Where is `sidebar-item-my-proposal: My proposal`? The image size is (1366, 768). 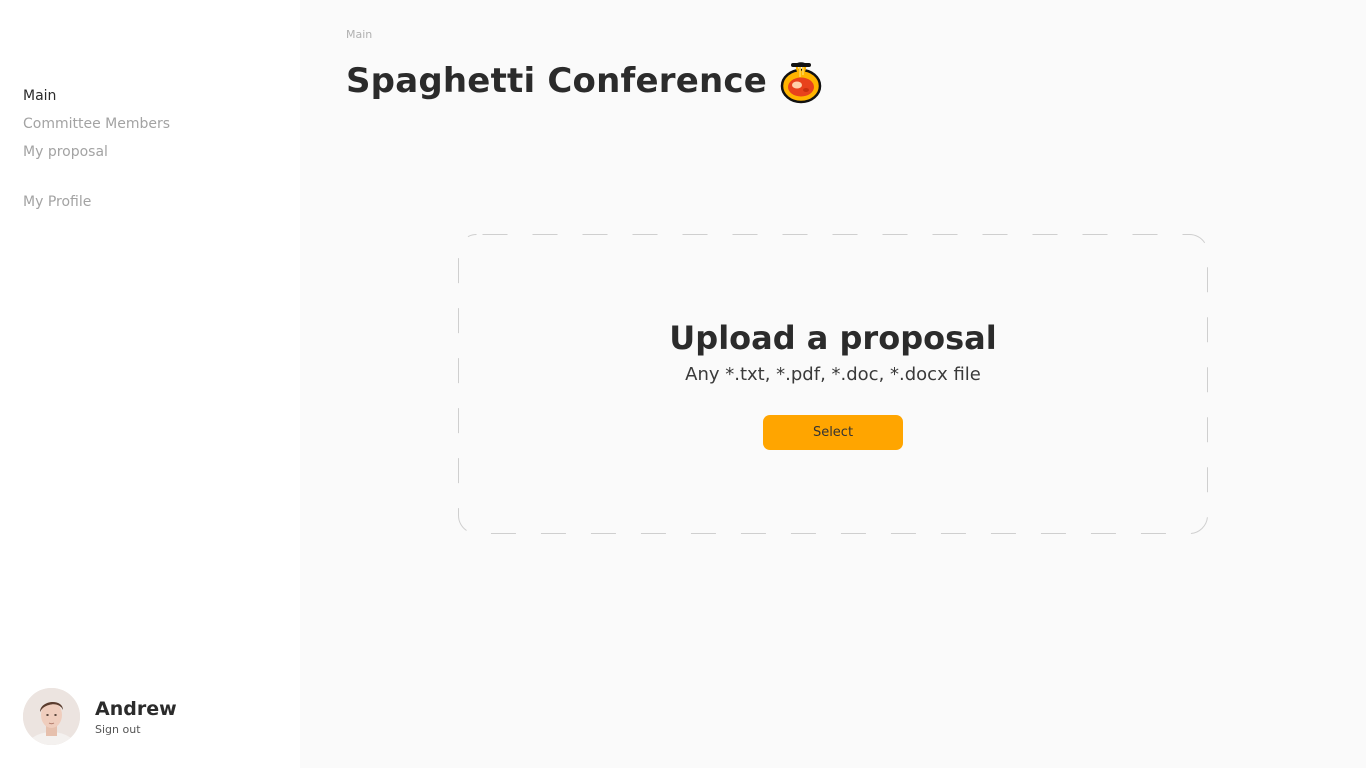 sidebar-item-my-proposal: My proposal is located at coordinates (96, 152).